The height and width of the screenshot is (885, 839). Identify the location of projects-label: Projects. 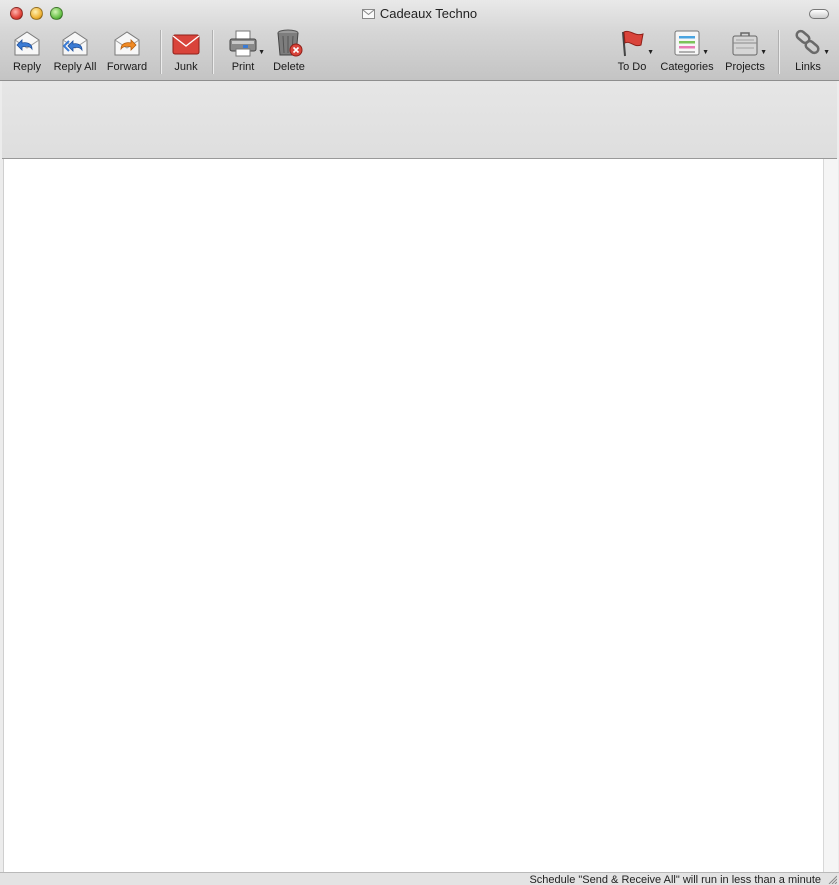
(745, 67).